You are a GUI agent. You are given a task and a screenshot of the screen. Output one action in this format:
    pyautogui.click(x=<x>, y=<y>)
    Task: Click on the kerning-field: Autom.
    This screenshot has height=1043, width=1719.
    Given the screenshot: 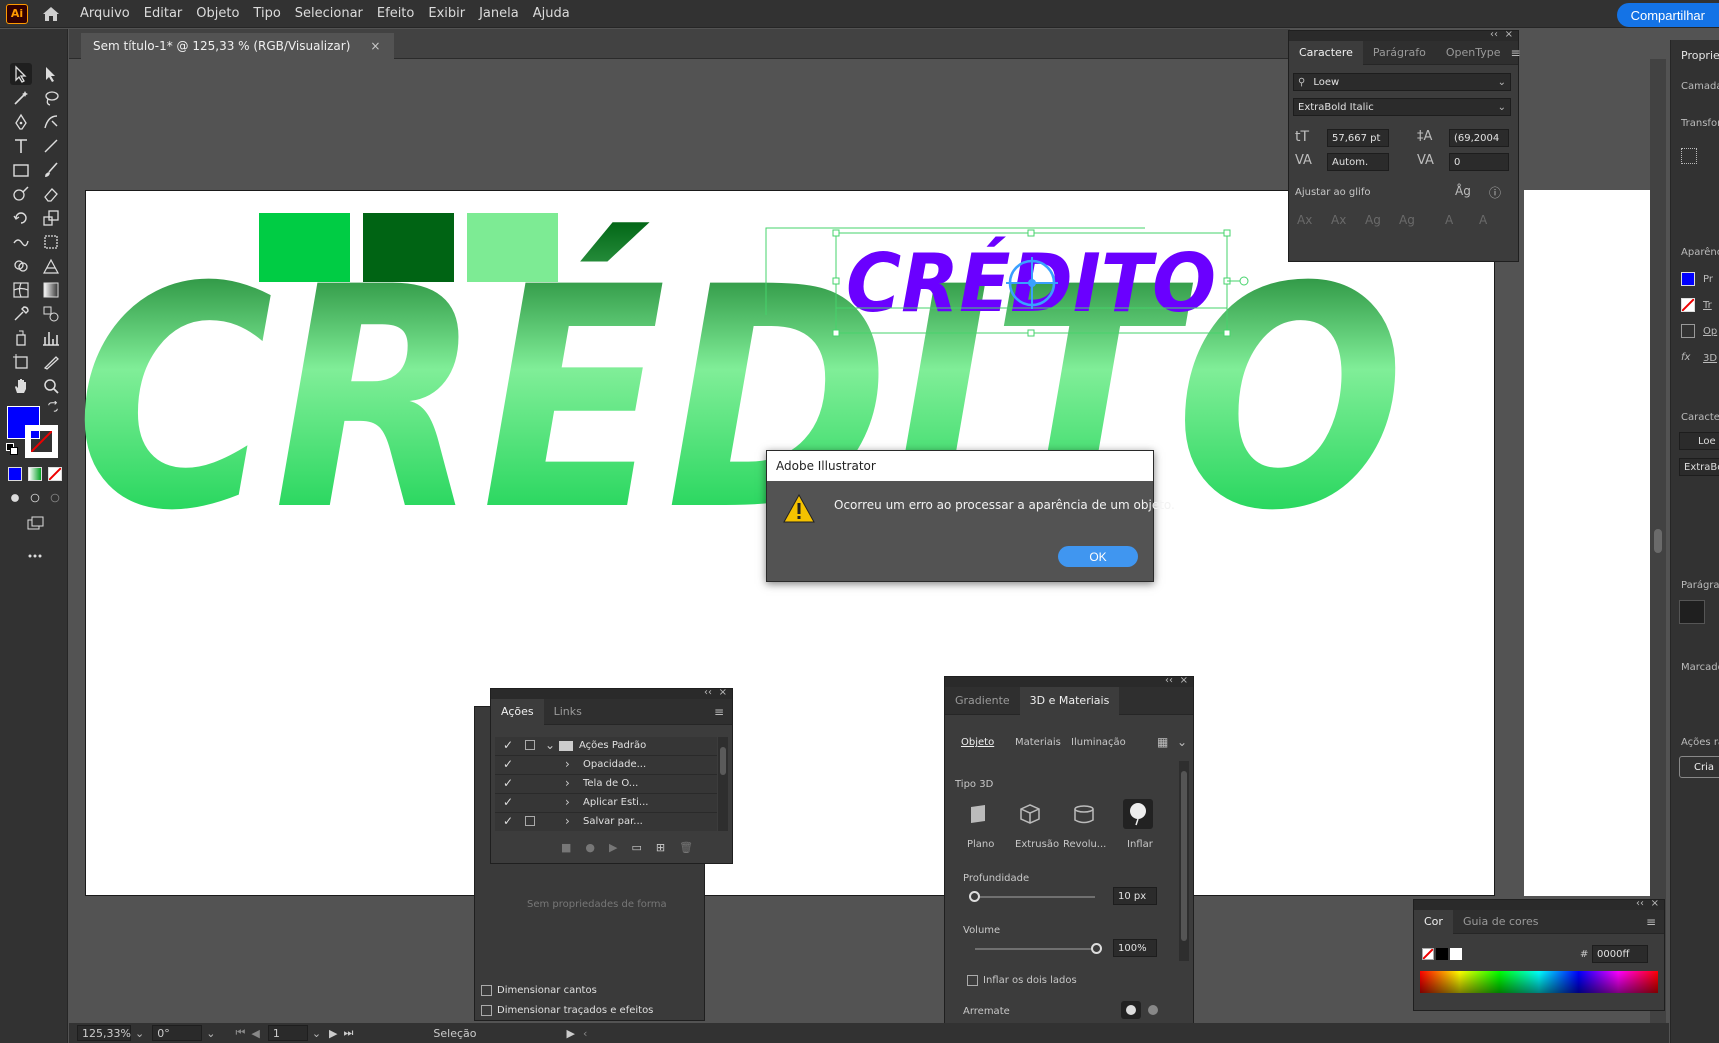 What is the action you would take?
    pyautogui.click(x=1358, y=162)
    